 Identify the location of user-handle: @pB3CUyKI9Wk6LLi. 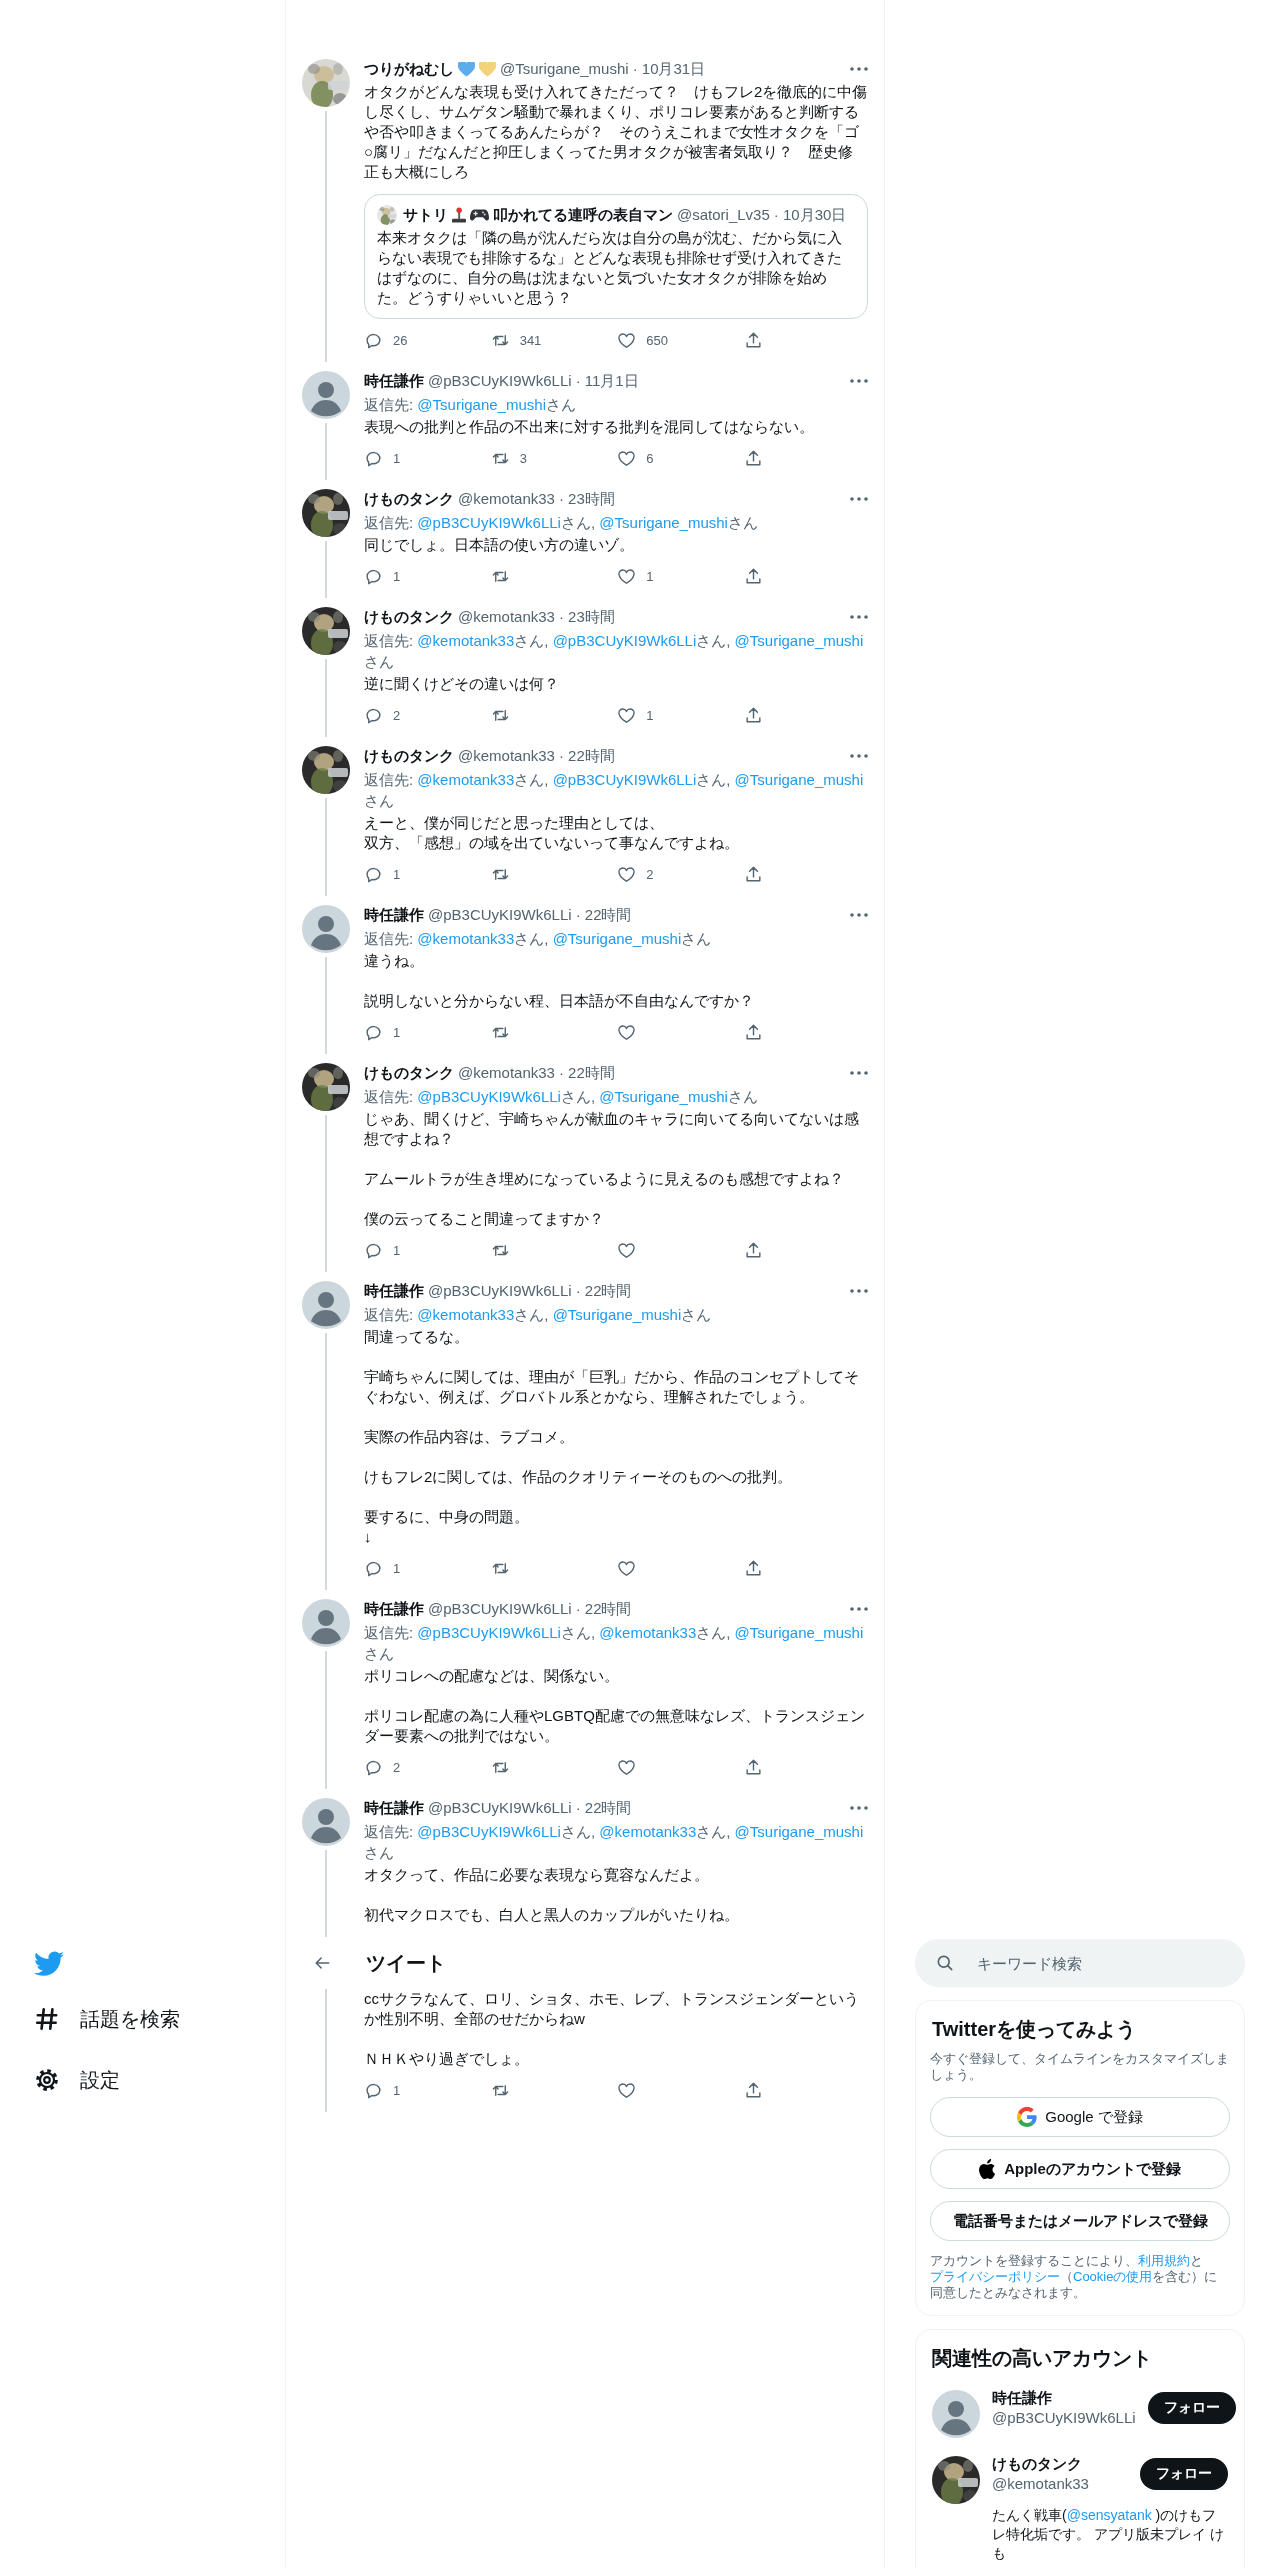
(500, 1808).